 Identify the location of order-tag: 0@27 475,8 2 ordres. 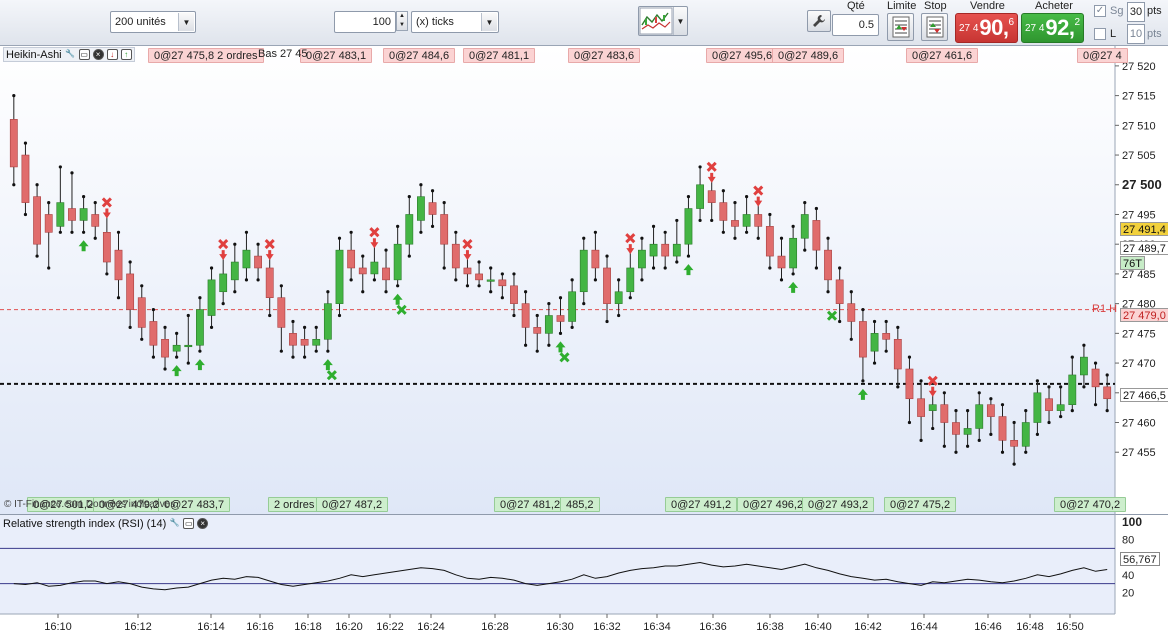
(206, 55).